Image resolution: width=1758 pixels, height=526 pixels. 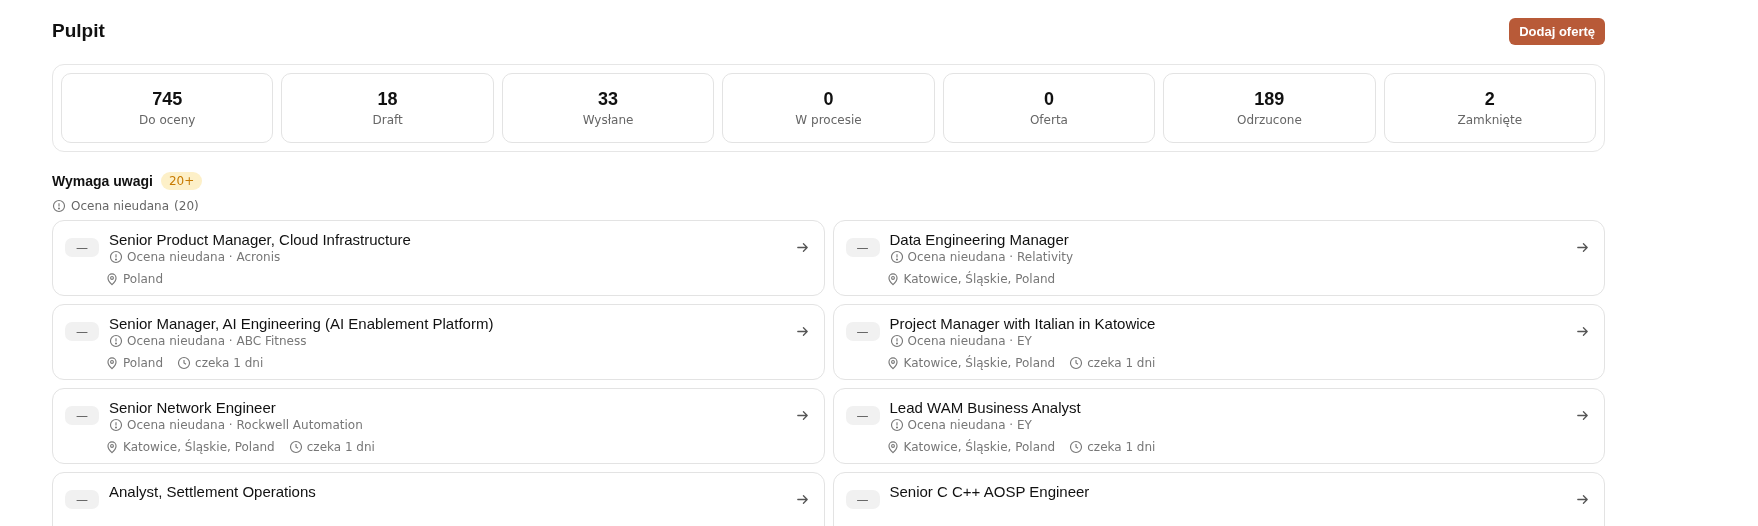 I want to click on job-title: Data Engineering Manager, so click(x=979, y=239).